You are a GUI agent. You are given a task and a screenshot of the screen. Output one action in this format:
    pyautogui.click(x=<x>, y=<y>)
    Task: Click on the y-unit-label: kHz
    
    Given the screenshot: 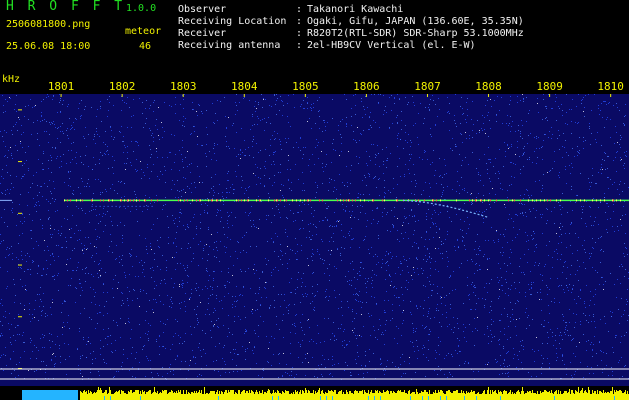 What is the action you would take?
    pyautogui.click(x=11, y=79)
    